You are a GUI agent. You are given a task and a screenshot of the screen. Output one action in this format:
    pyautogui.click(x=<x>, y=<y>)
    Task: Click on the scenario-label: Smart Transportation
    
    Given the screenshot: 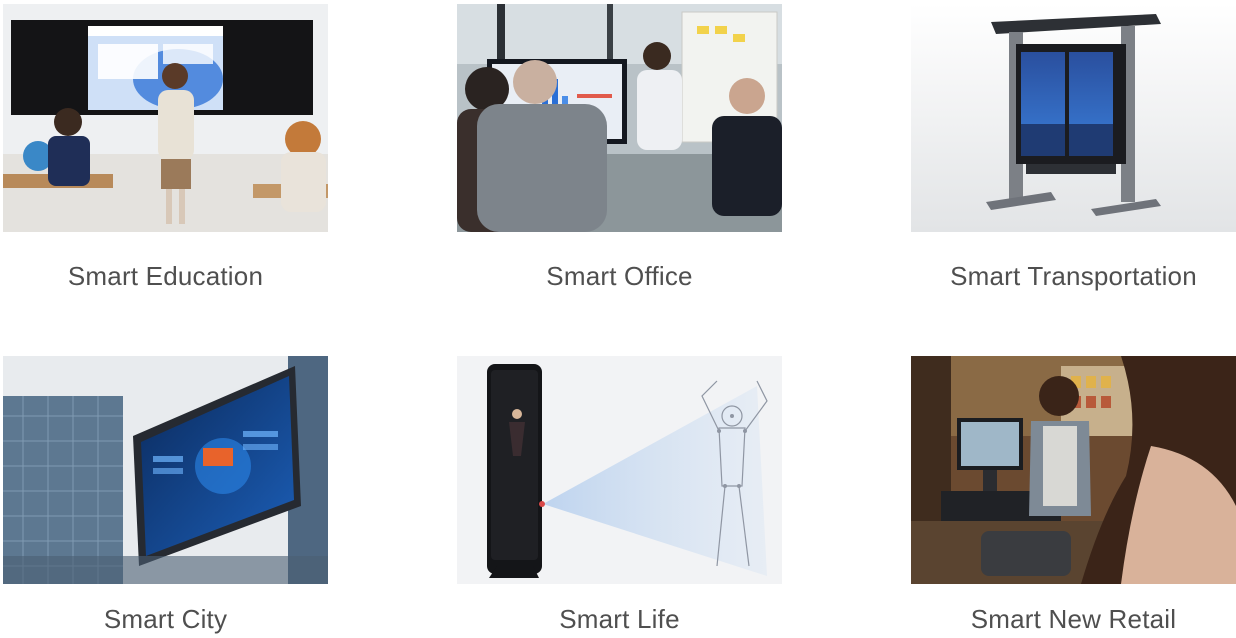 What is the action you would take?
    pyautogui.click(x=1073, y=276)
    